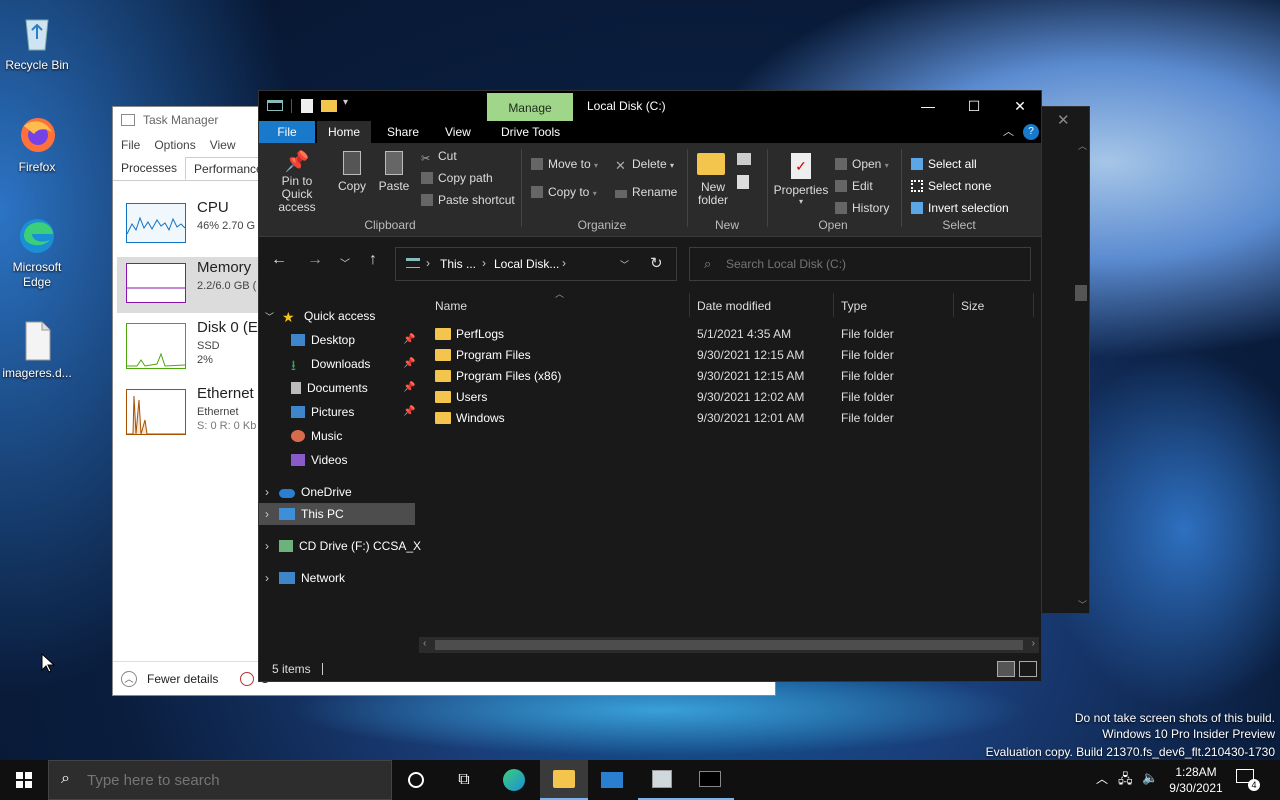 The image size is (1280, 800). Describe the element at coordinates (451, 306) in the screenshot. I see `column-header-name: Name` at that location.